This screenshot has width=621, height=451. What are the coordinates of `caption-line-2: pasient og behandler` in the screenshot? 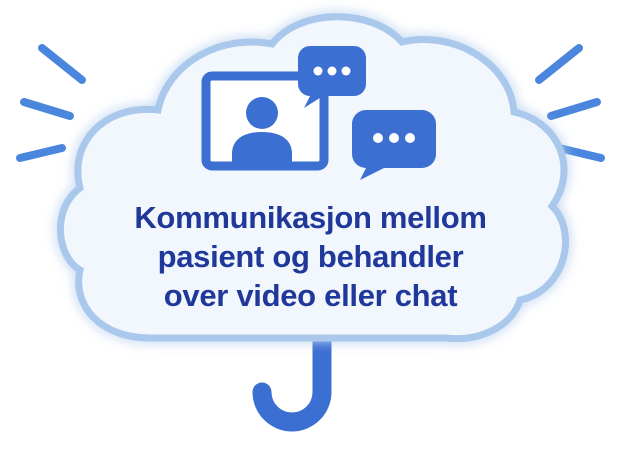 It's located at (310, 256).